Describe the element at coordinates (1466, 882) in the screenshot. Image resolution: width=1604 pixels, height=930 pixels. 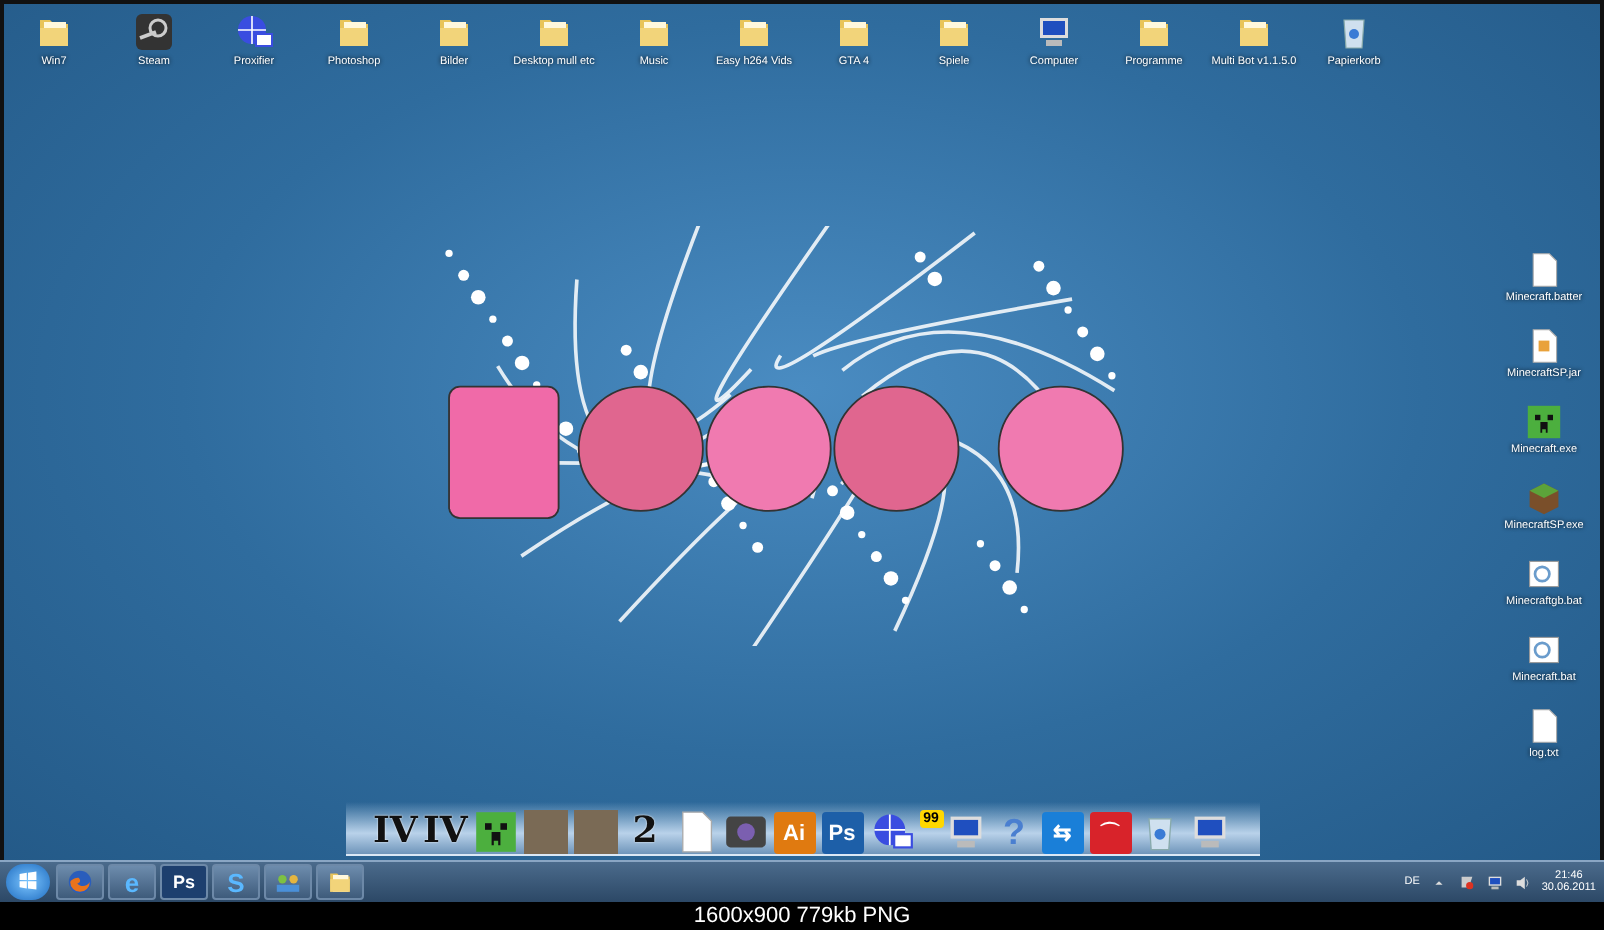
I see `flag-icon` at that location.